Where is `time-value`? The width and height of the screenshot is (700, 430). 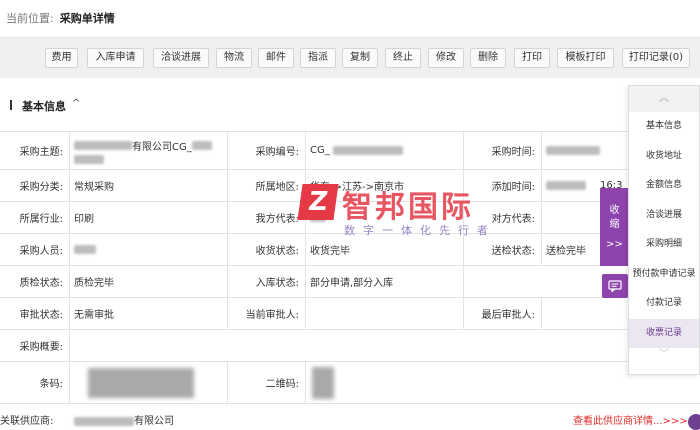 time-value is located at coordinates (571, 150).